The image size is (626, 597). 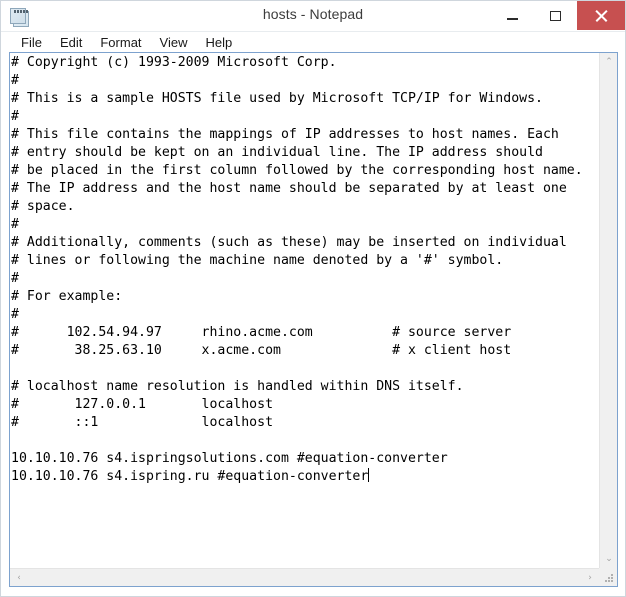 I want to click on window-controls, so click(x=558, y=16).